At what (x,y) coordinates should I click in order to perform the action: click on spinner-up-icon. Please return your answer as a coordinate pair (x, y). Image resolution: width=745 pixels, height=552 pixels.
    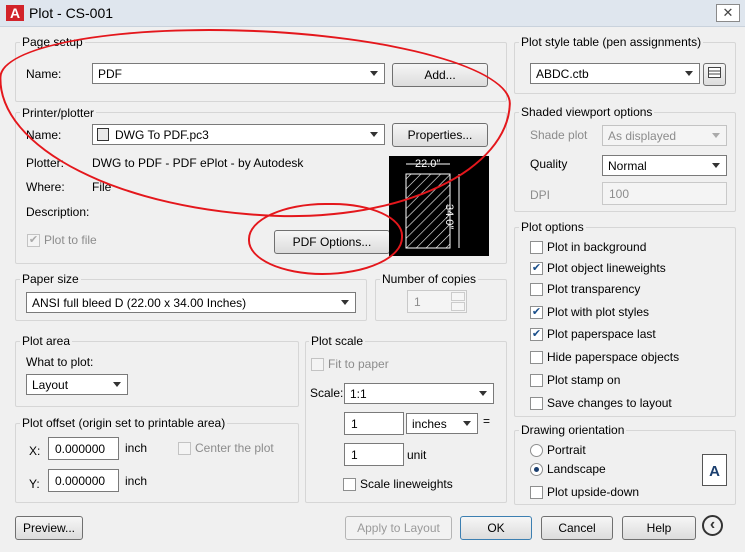
    Looking at the image, I should click on (458, 296).